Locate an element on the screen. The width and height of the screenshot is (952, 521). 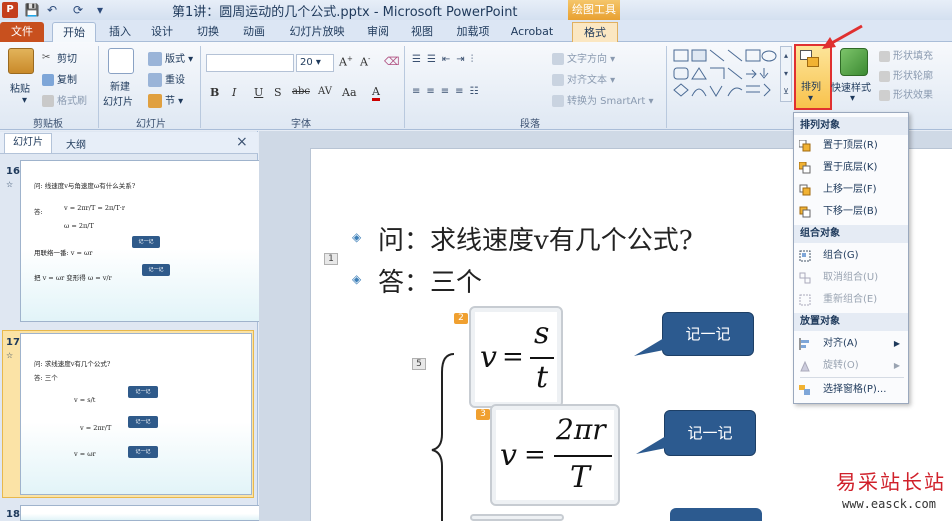
menu-section-position: 放置对象 is located at coordinates (851, 322).